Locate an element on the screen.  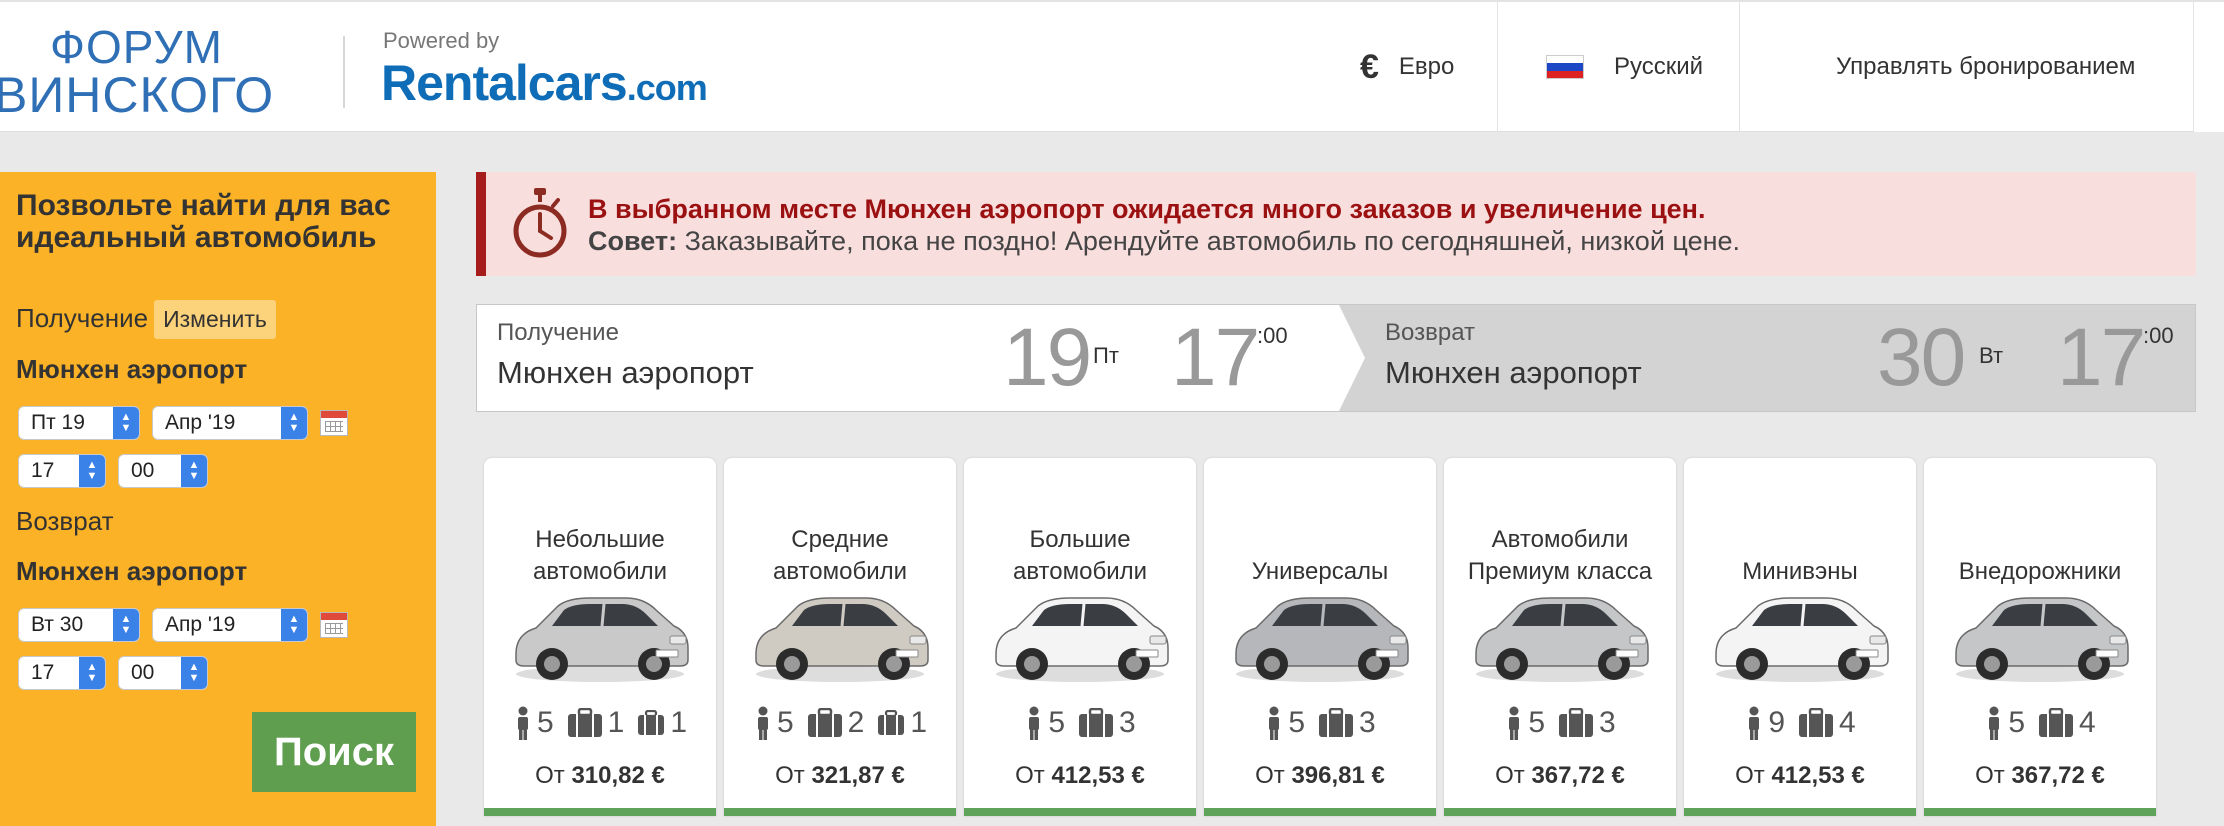
car-category-card: Большие автомобили 5 3 От 412,53 € is located at coordinates (1080, 637).